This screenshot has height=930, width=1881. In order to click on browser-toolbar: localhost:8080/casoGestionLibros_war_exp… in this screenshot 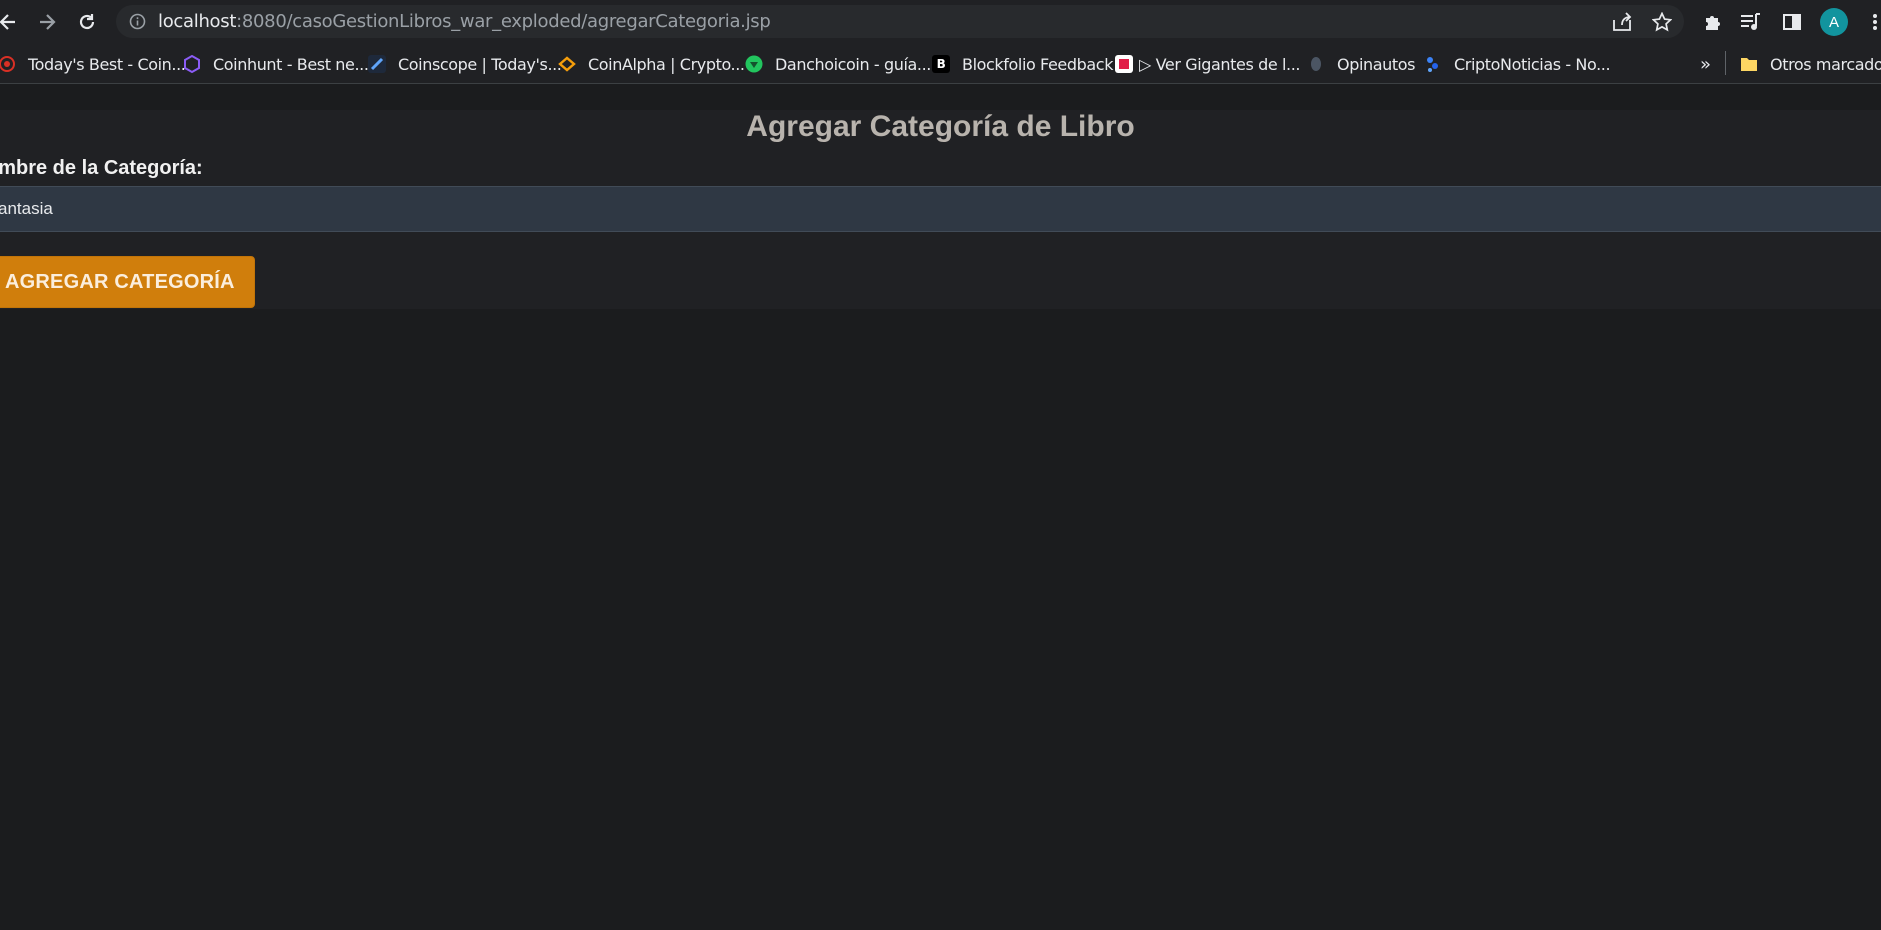, I will do `click(940, 22)`.